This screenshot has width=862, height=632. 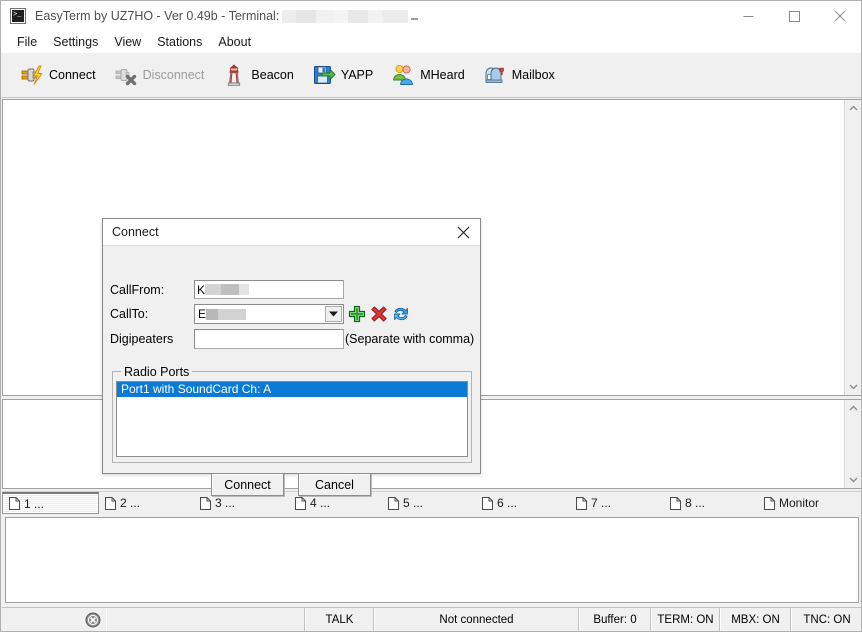 I want to click on toolbar-button-disconnect: Disconnect, so click(x=159, y=75).